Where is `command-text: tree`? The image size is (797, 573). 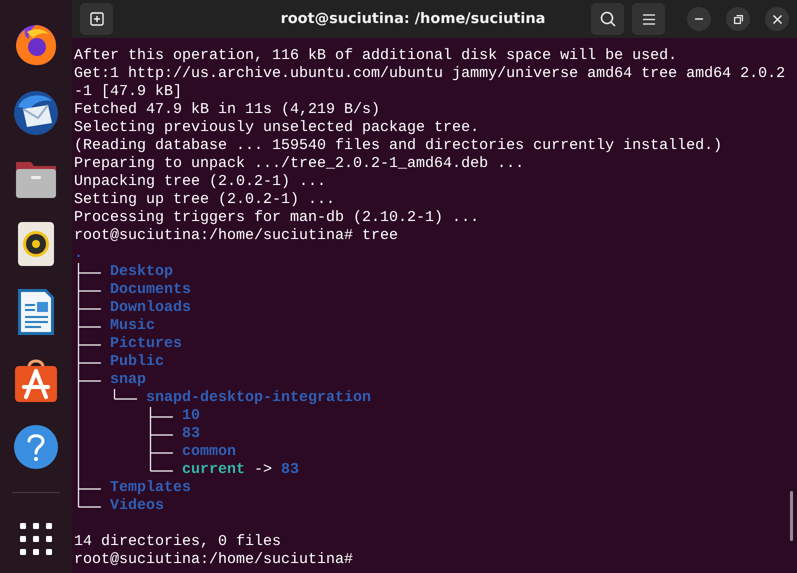
command-text: tree is located at coordinates (380, 236).